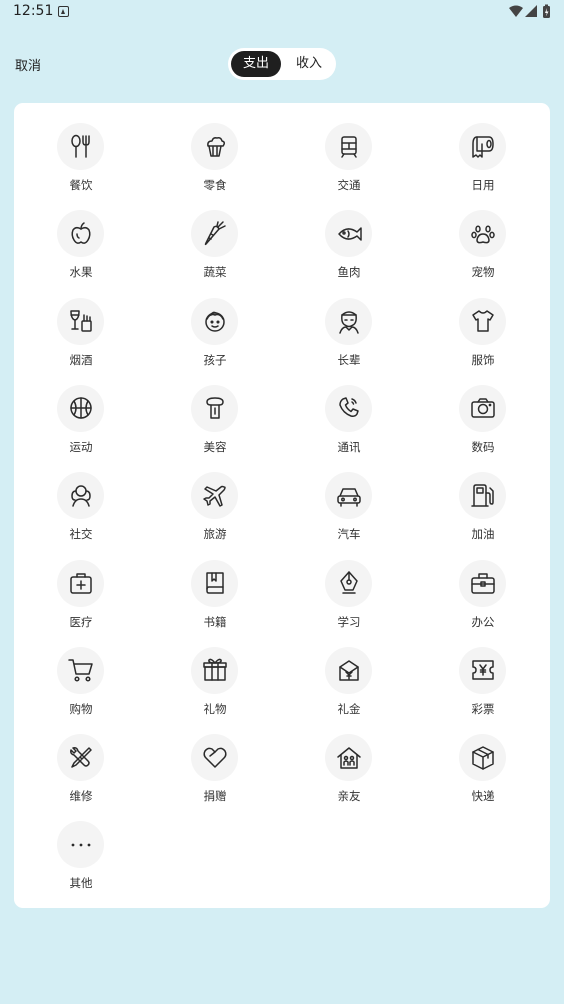 This screenshot has width=564, height=1004. What do you see at coordinates (81, 883) in the screenshot?
I see `category-label: 其他` at bounding box center [81, 883].